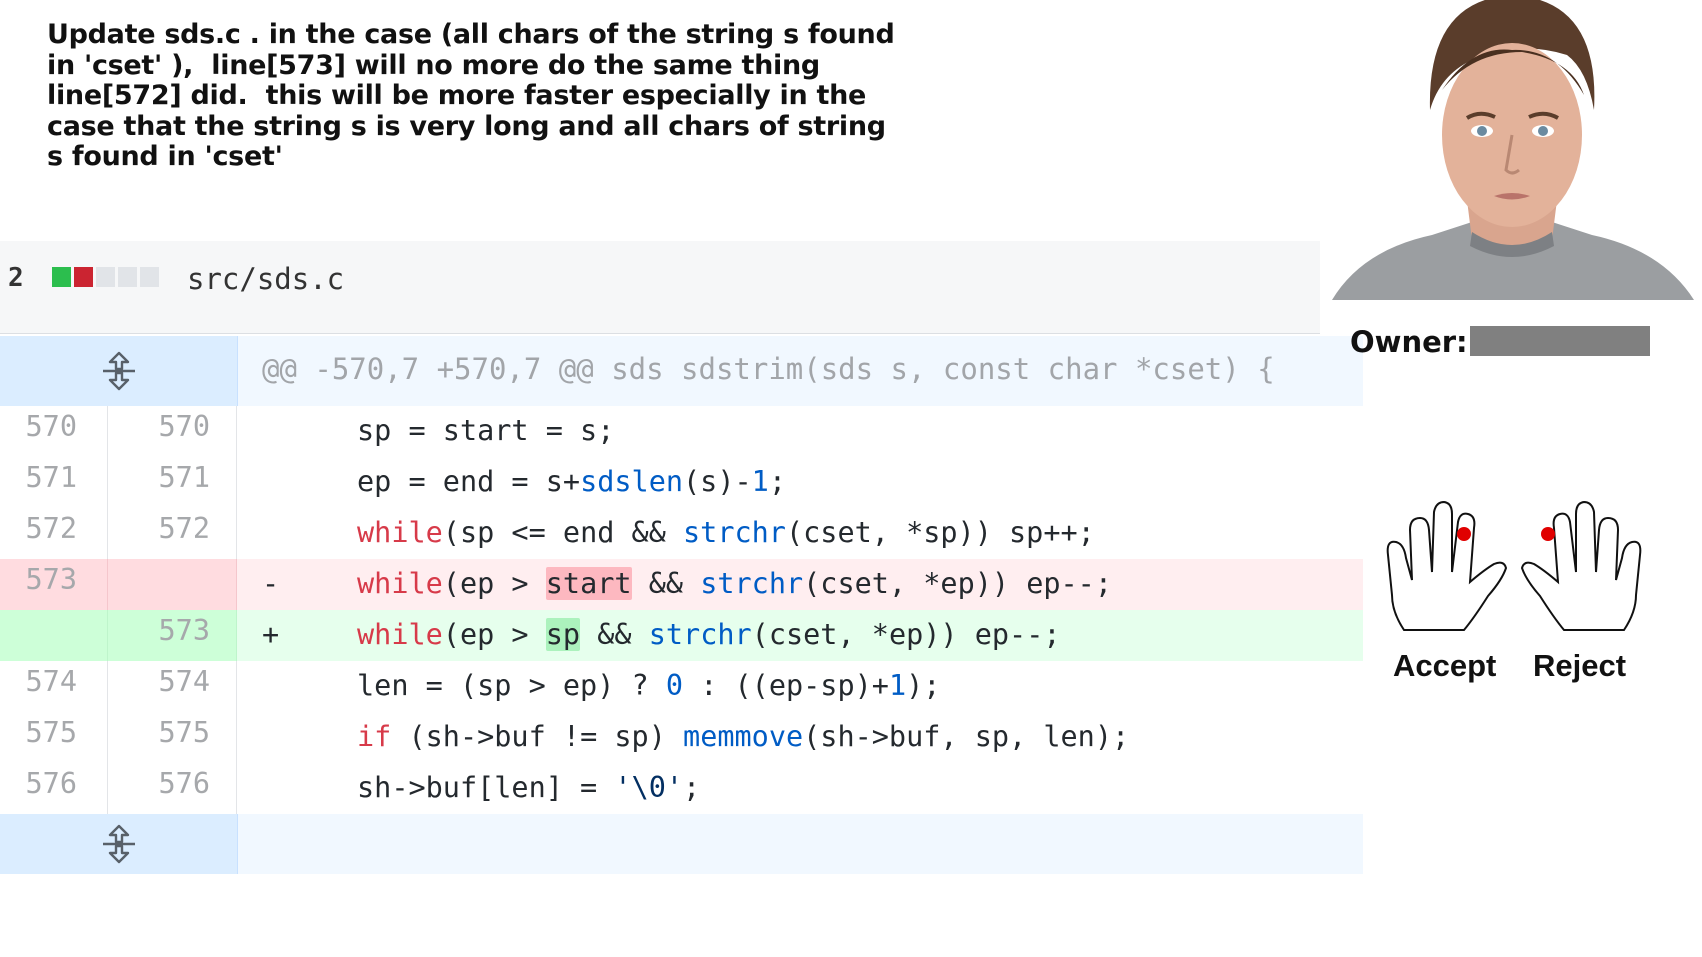 The width and height of the screenshot is (1702, 957). What do you see at coordinates (1464, 534) in the screenshot?
I see `finger-dot-left` at bounding box center [1464, 534].